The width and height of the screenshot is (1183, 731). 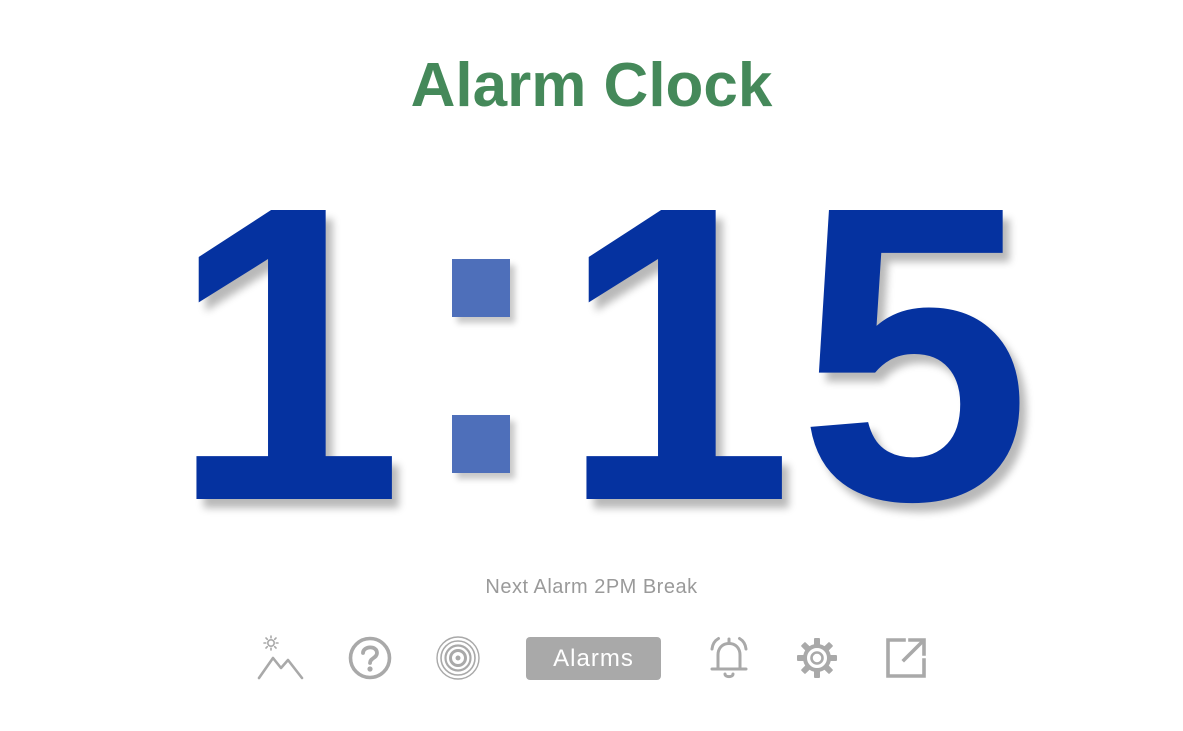 I want to click on toolbar: Alarms, so click(x=591, y=658).